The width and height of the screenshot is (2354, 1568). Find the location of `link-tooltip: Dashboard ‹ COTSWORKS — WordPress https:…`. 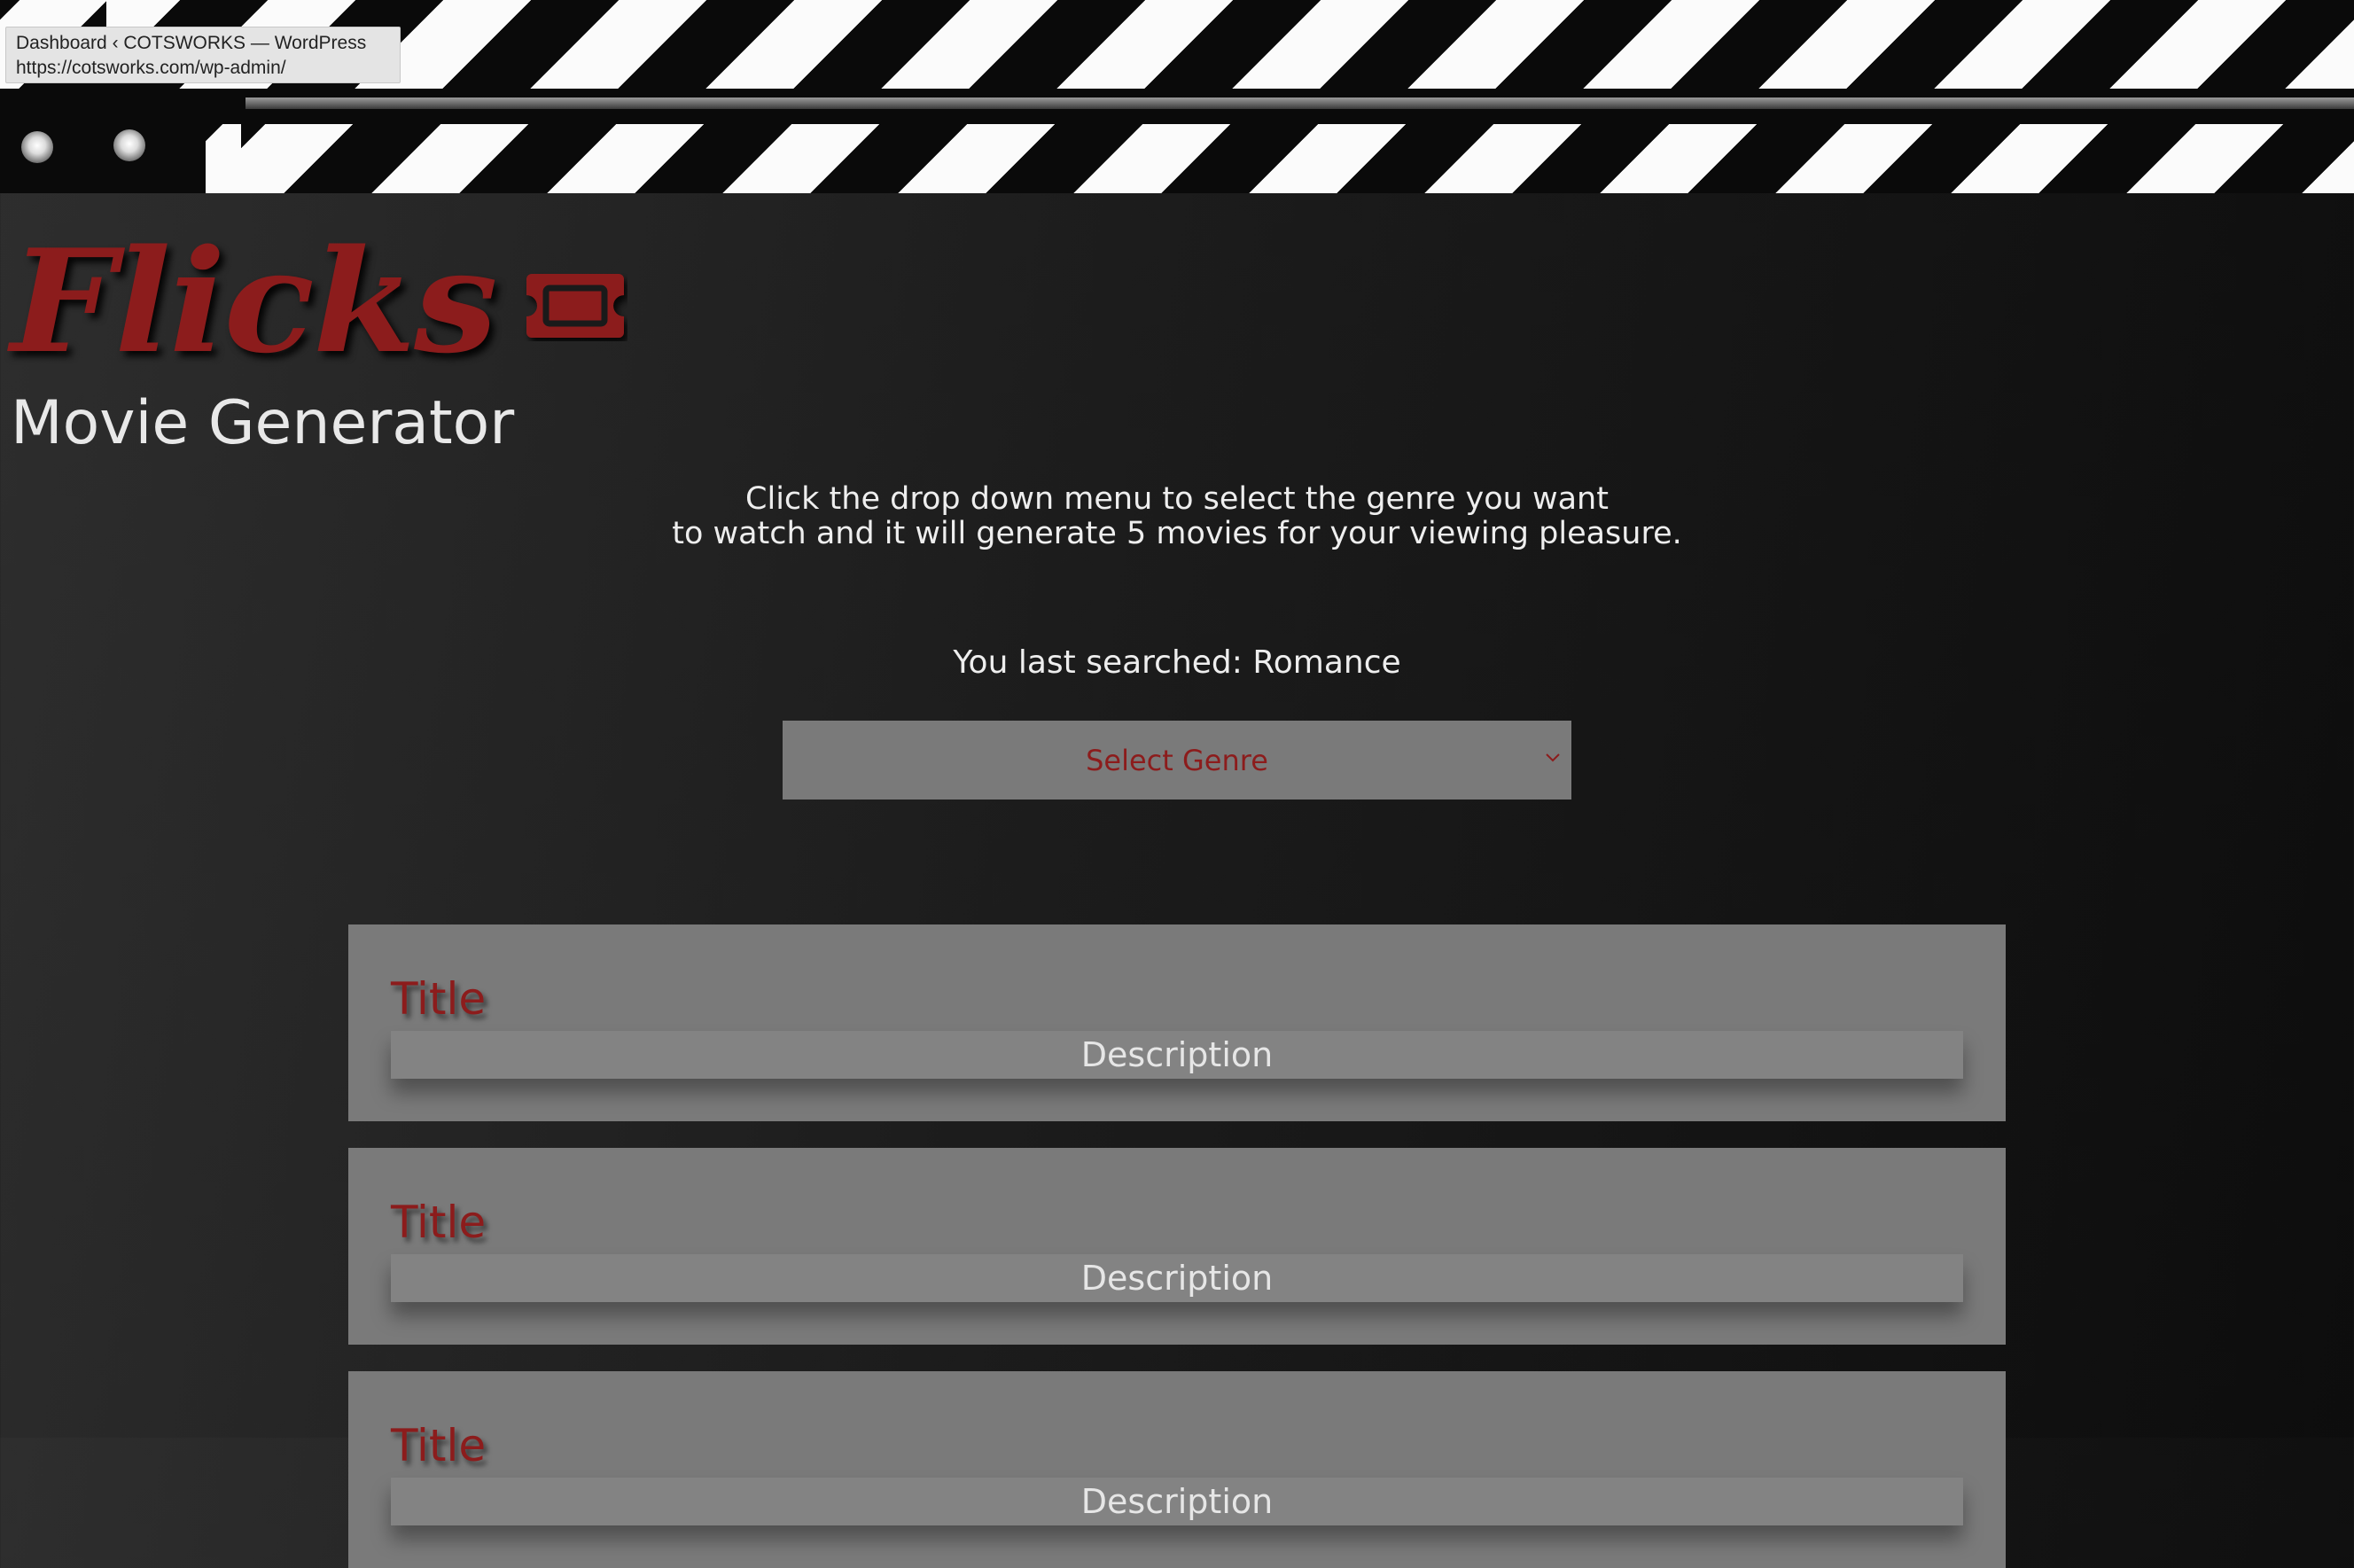

link-tooltip: Dashboard ‹ COTSWORKS — WordPress https:… is located at coordinates (203, 55).